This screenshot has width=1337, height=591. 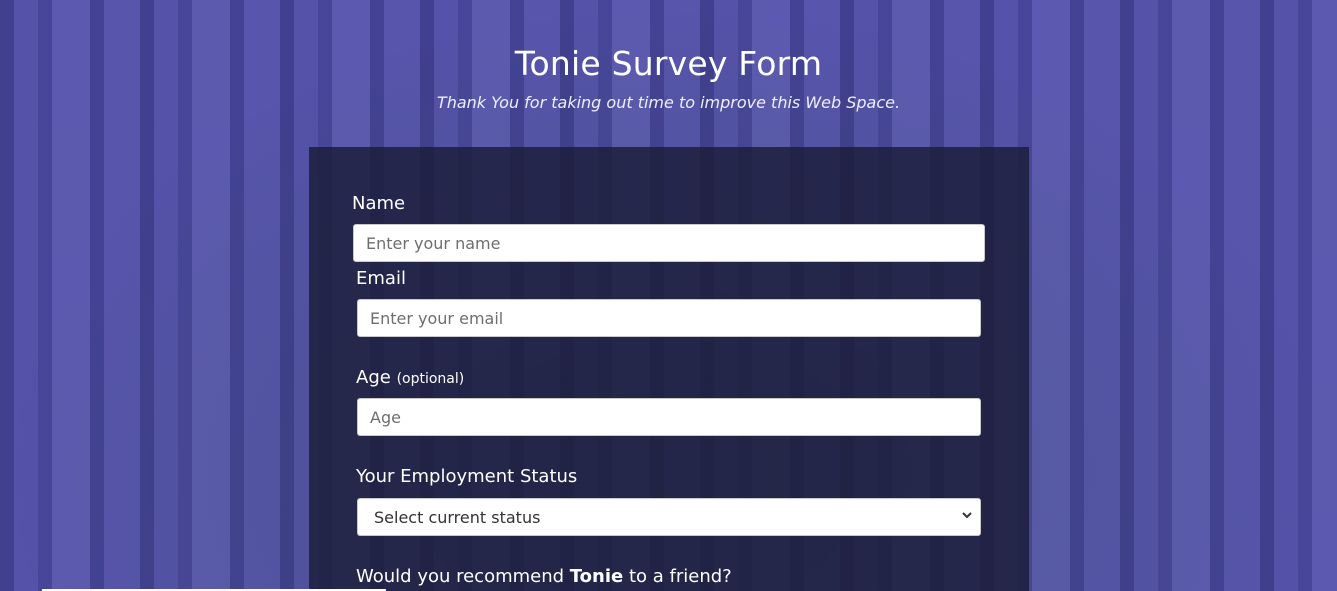 What do you see at coordinates (669, 318) in the screenshot?
I see `email-input` at bounding box center [669, 318].